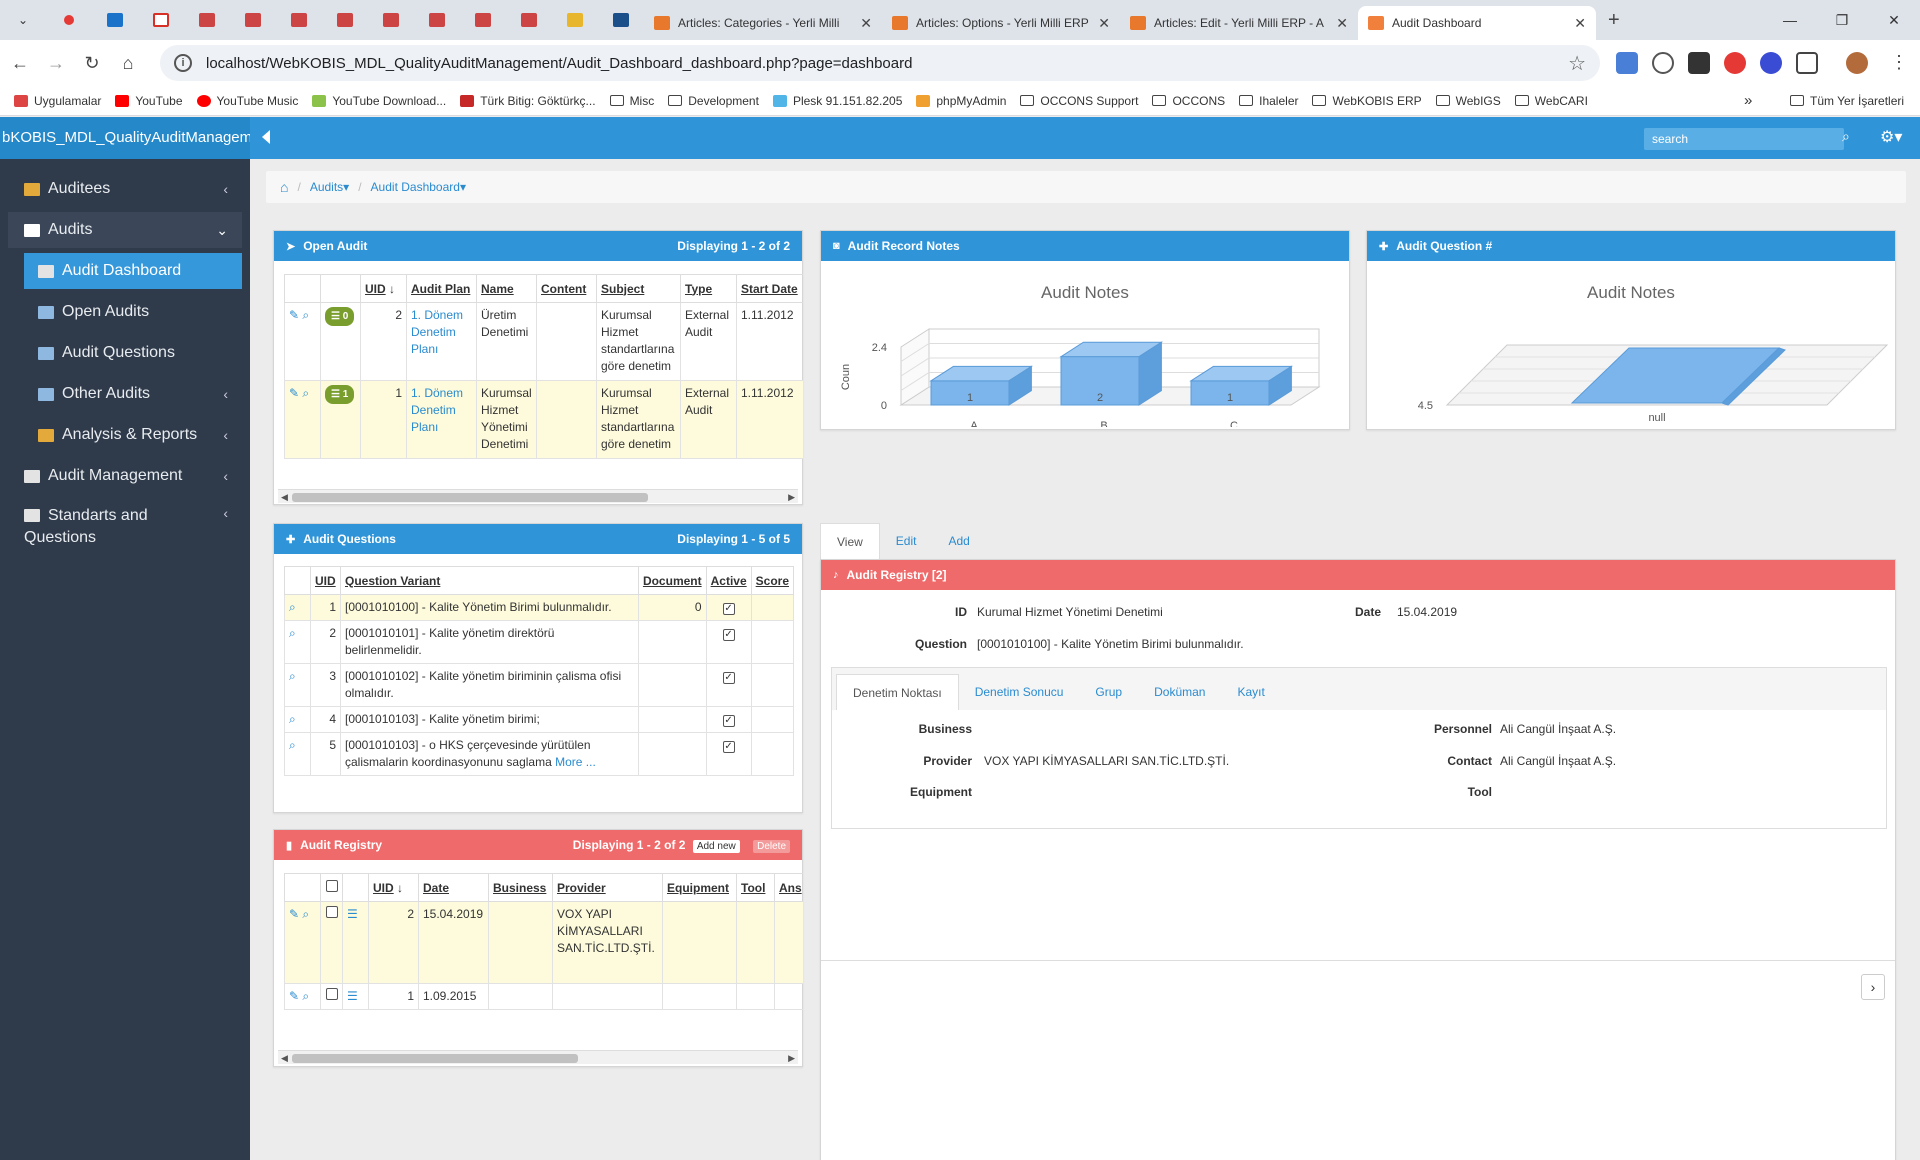 Image resolution: width=1920 pixels, height=1160 pixels. Describe the element at coordinates (125, 476) in the screenshot. I see `sidebar-item-audit-management: Audit Management ‹` at that location.